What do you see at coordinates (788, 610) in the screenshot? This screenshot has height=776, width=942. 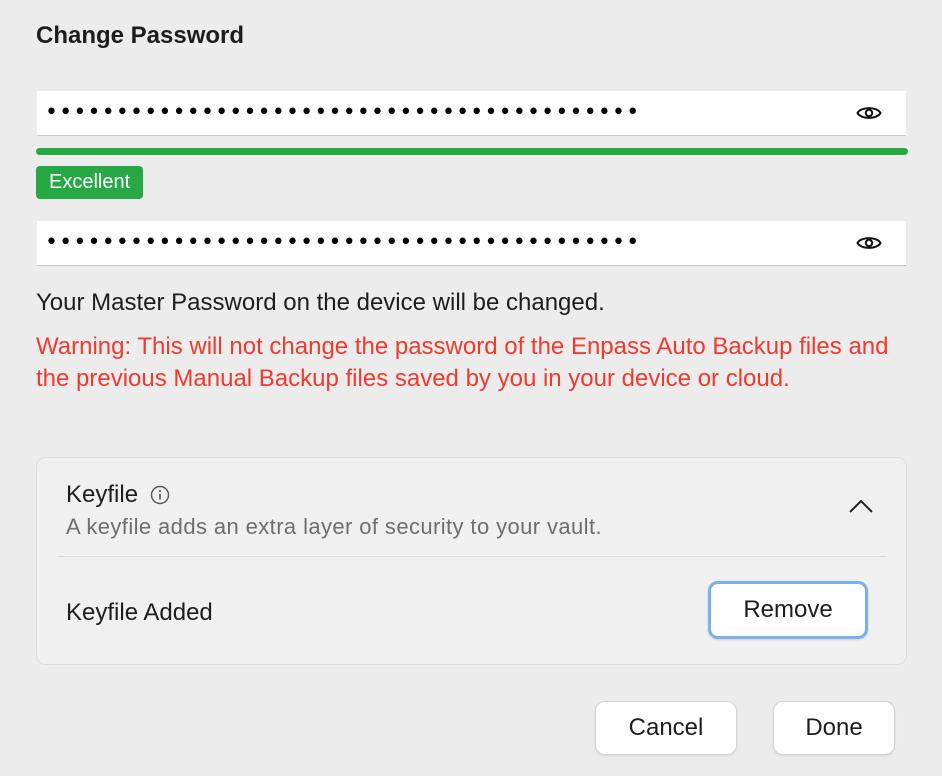 I see `remove-keyfile-button: Remove` at bounding box center [788, 610].